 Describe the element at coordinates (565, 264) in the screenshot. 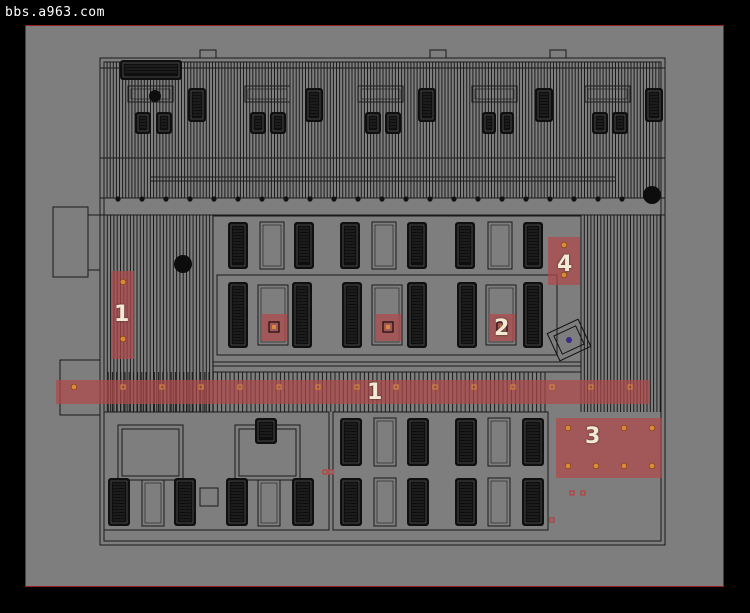

I see `zone-label-4: 4` at that location.